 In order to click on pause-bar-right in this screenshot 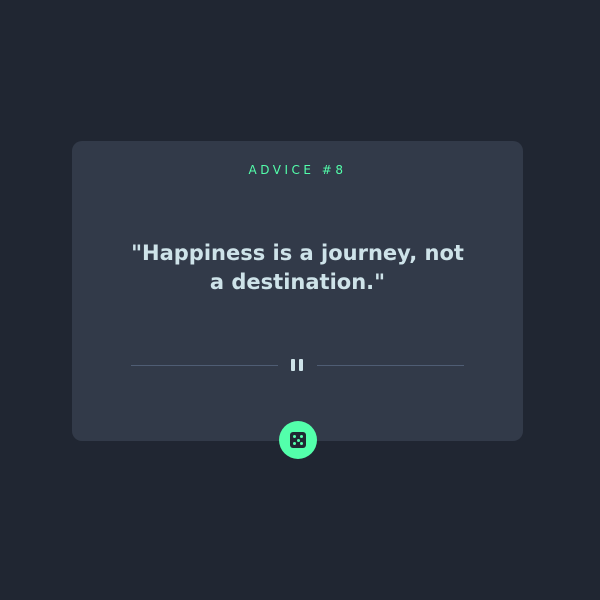, I will do `click(301, 365)`.